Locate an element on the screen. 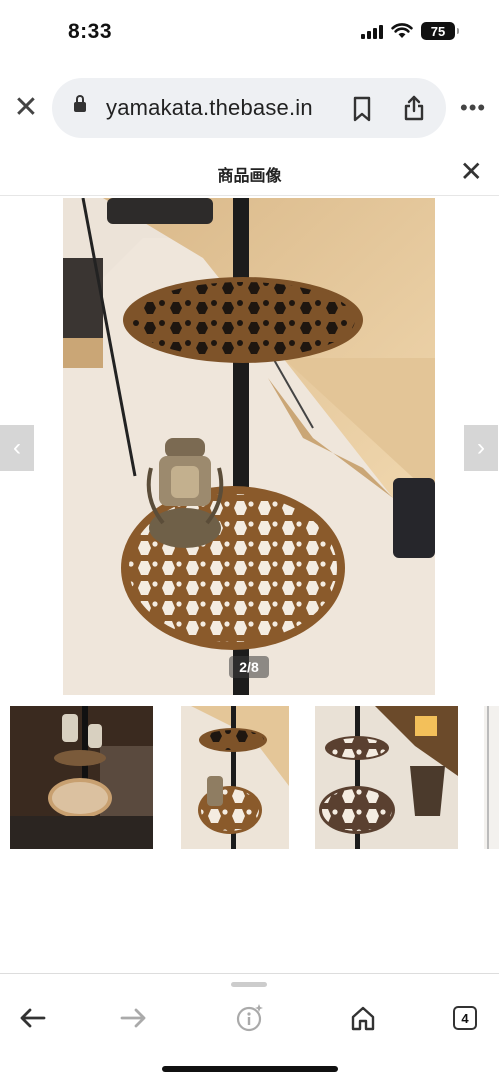 The image size is (499, 1080). battery-level: 75 is located at coordinates (438, 31).